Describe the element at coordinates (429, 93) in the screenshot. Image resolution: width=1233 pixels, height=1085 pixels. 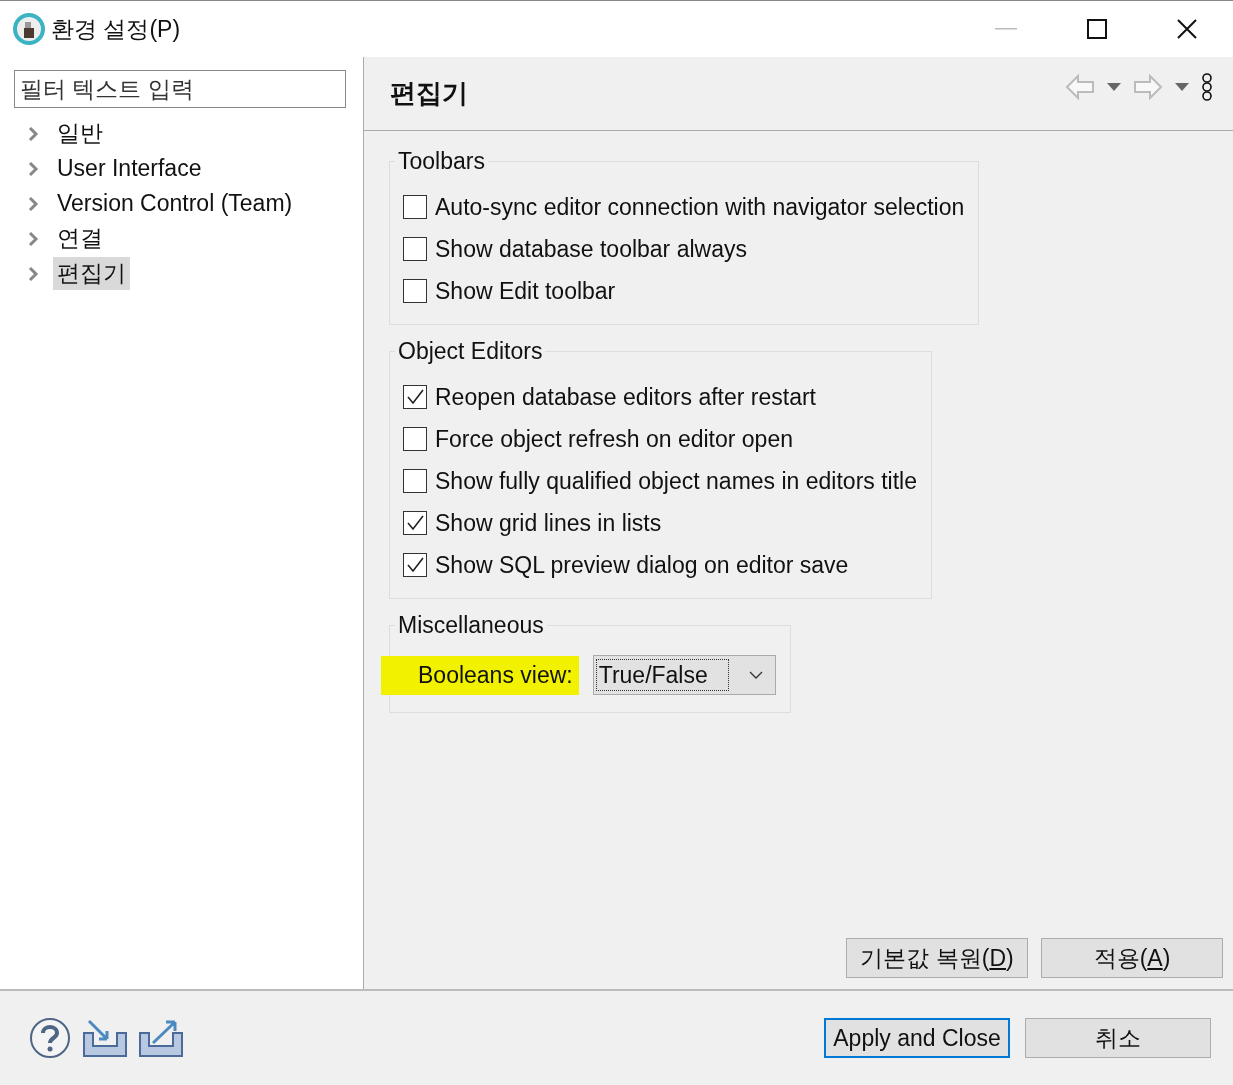
I see `page-title: 편집기` at that location.